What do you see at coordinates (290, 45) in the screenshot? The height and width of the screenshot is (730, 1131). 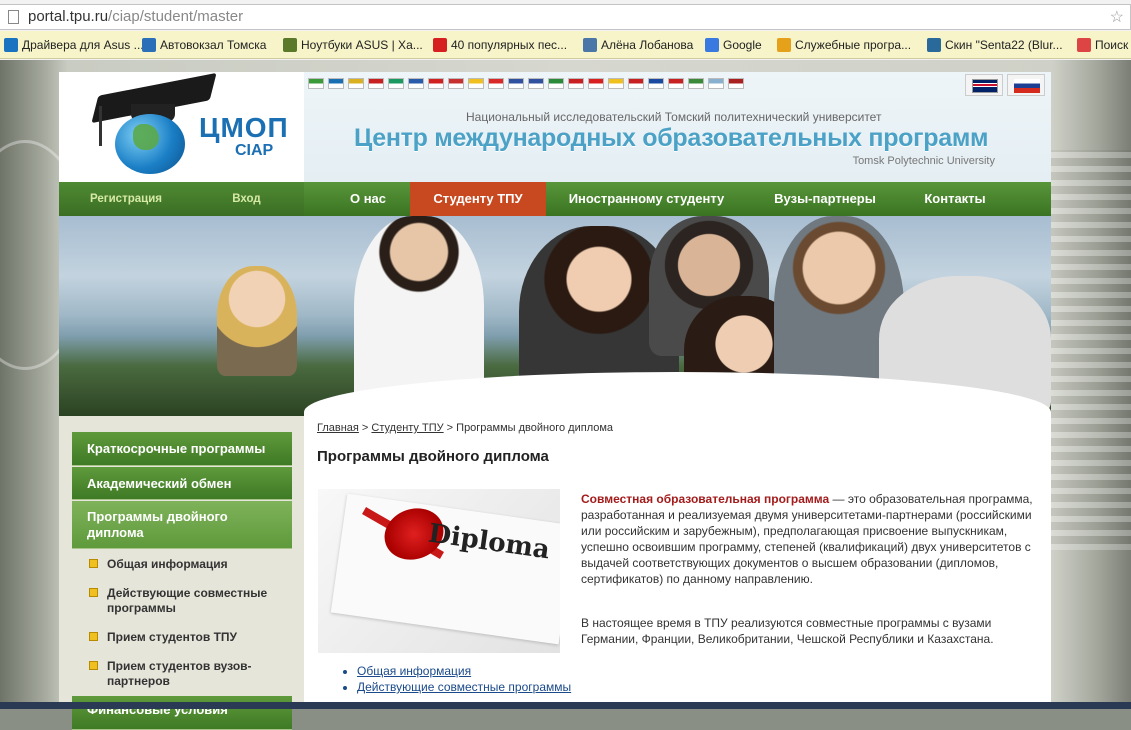 I see `asus-n-icon` at bounding box center [290, 45].